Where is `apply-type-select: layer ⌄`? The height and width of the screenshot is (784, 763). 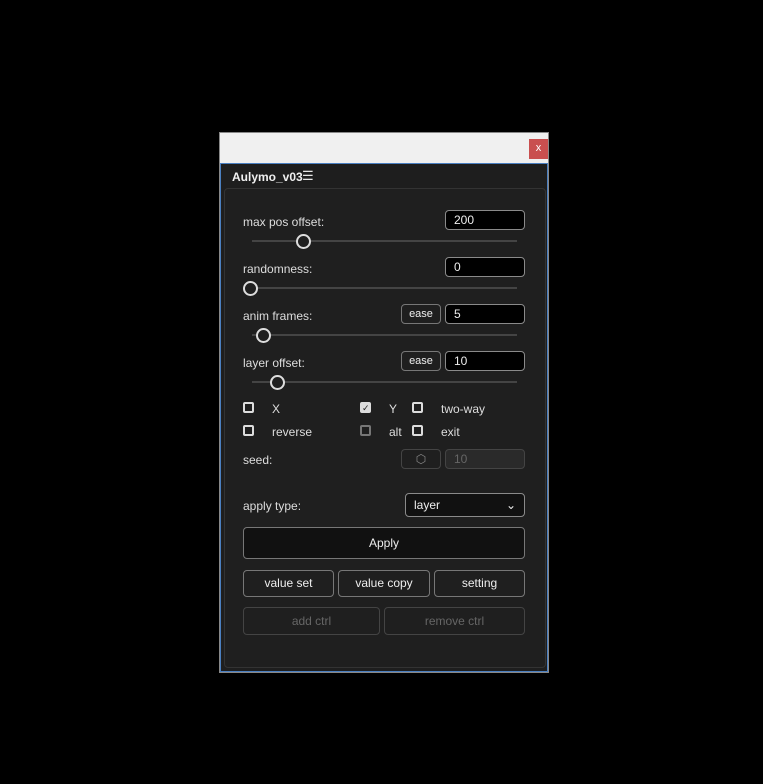 apply-type-select: layer ⌄ is located at coordinates (465, 505).